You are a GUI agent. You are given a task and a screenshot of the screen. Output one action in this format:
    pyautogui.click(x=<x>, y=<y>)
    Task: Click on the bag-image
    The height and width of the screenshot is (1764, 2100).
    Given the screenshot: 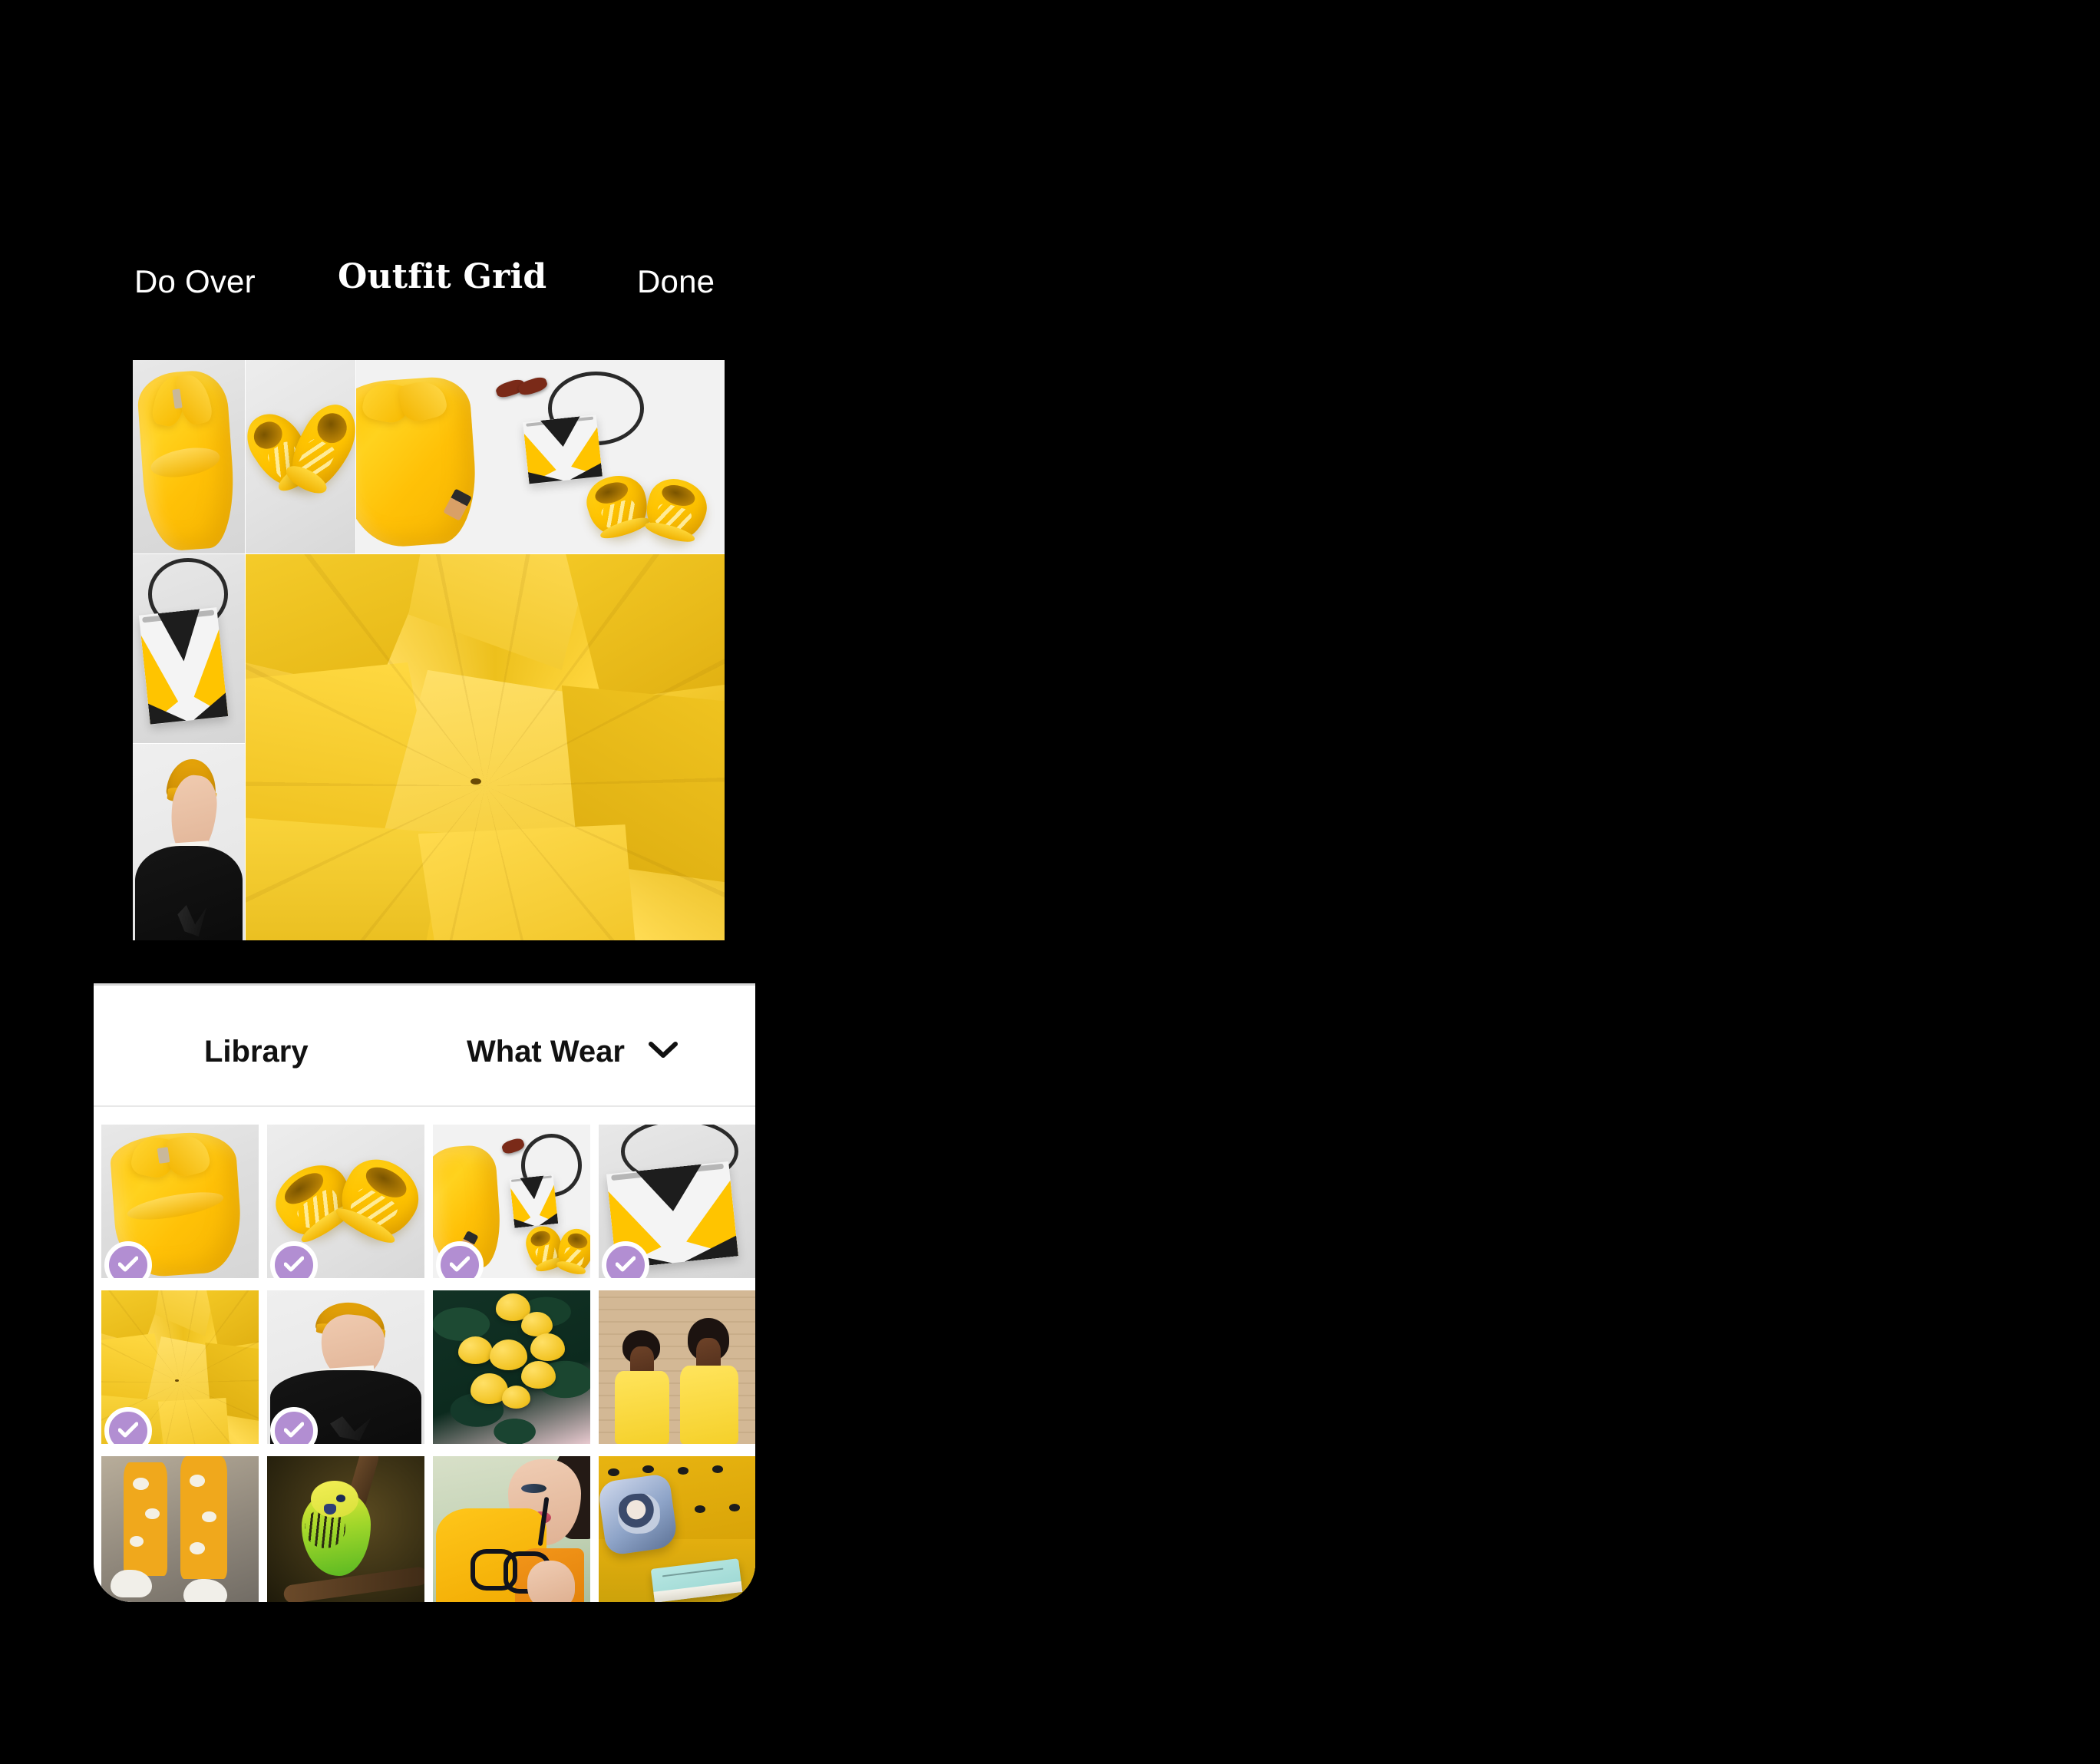 What is the action you would take?
    pyautogui.click(x=189, y=648)
    